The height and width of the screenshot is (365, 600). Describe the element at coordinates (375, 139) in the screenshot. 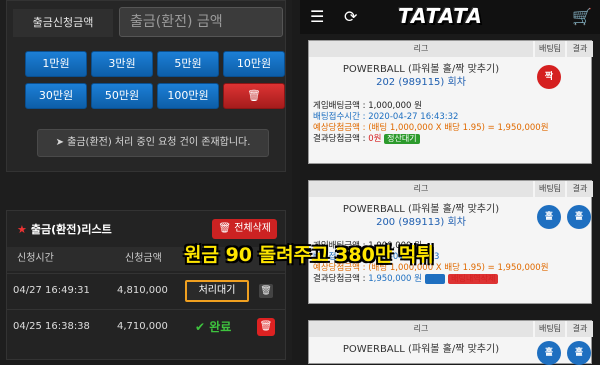

I see `result-amount: 0원` at that location.